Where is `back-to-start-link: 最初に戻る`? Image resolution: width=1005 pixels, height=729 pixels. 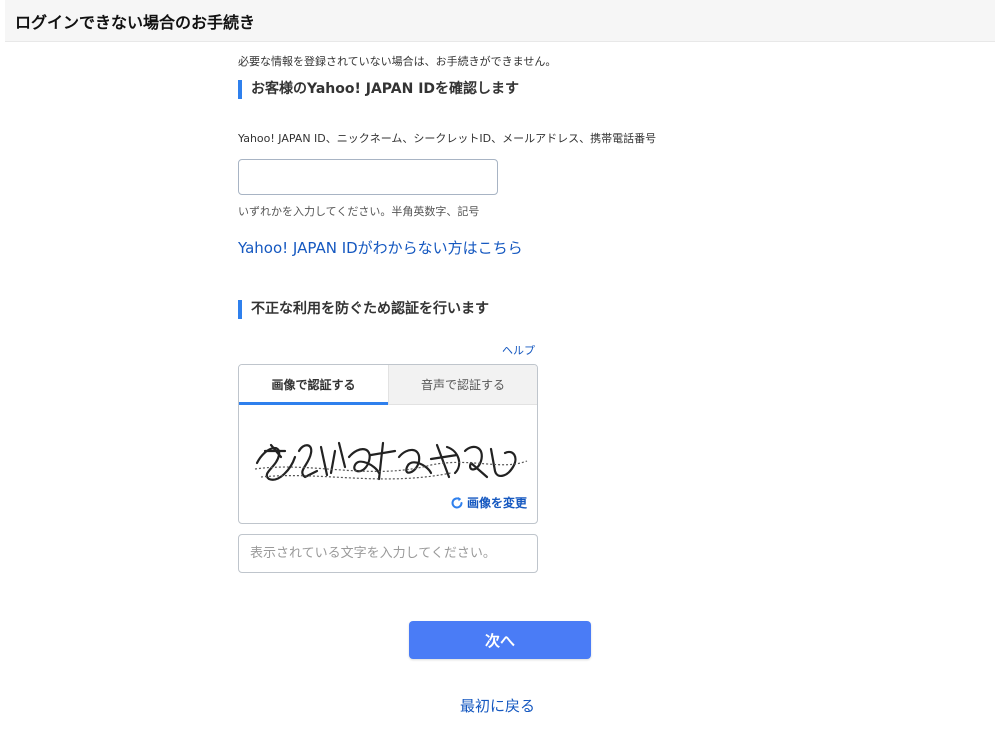
back-to-start-link: 最初に戻る is located at coordinates (497, 705).